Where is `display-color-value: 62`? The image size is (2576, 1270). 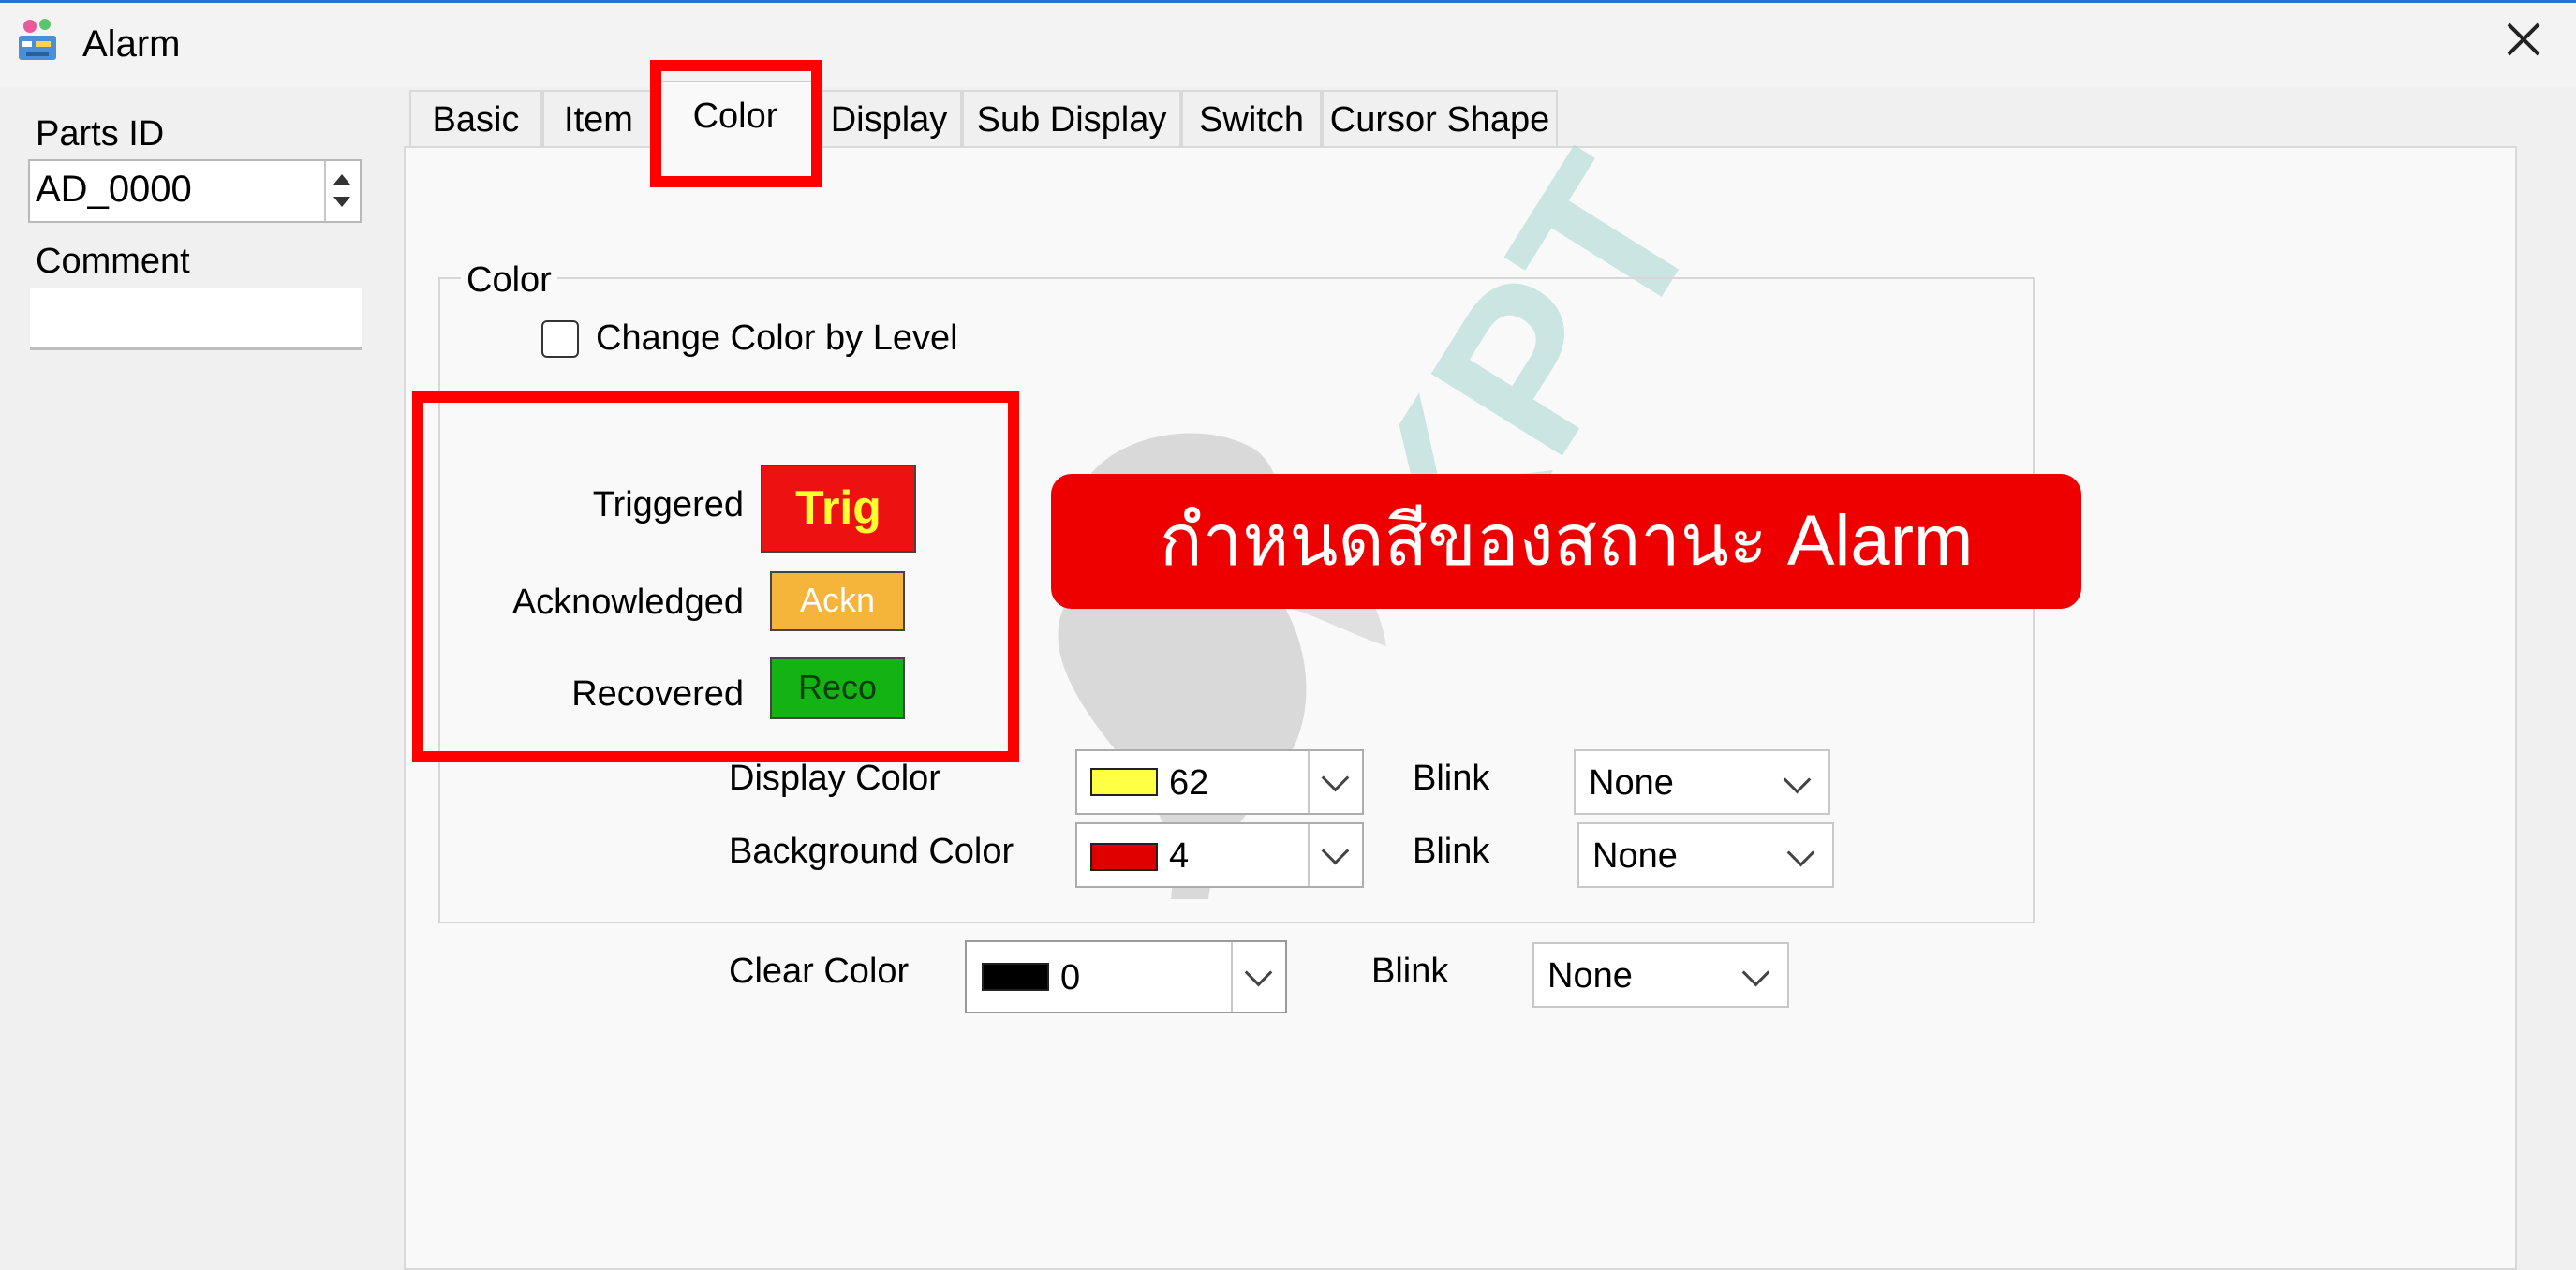 display-color-value: 62 is located at coordinates (1189, 783).